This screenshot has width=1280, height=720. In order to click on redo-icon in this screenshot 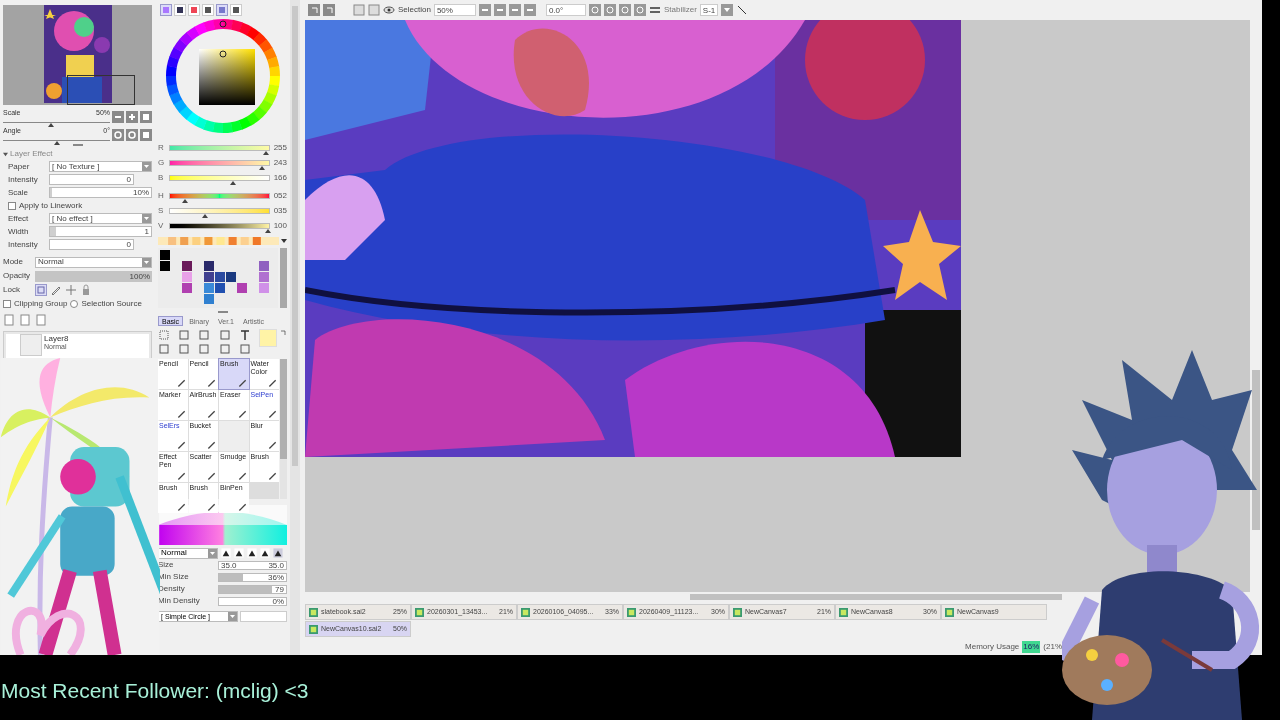, I will do `click(329, 10)`.